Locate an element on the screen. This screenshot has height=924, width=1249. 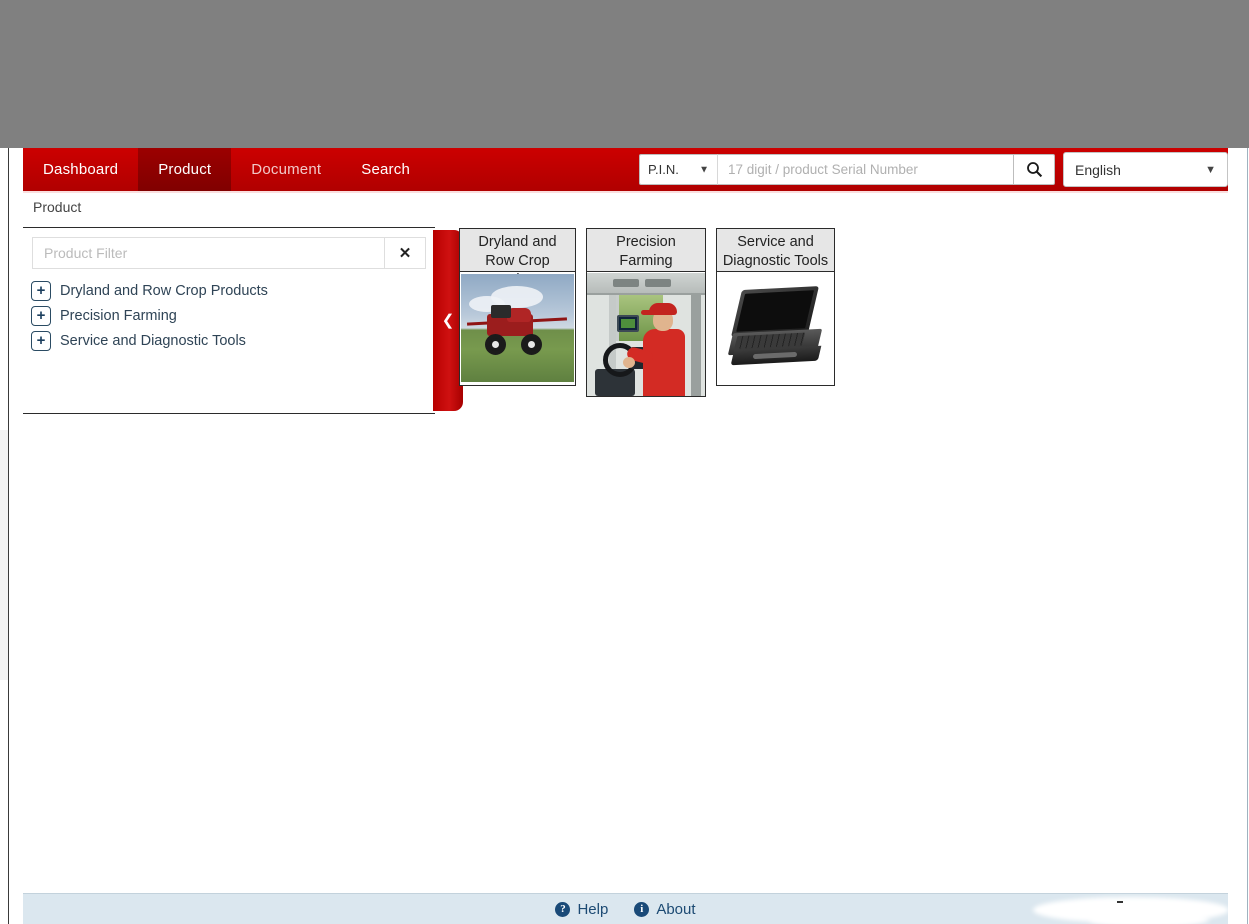
breadcrumb-rule is located at coordinates (625, 192).